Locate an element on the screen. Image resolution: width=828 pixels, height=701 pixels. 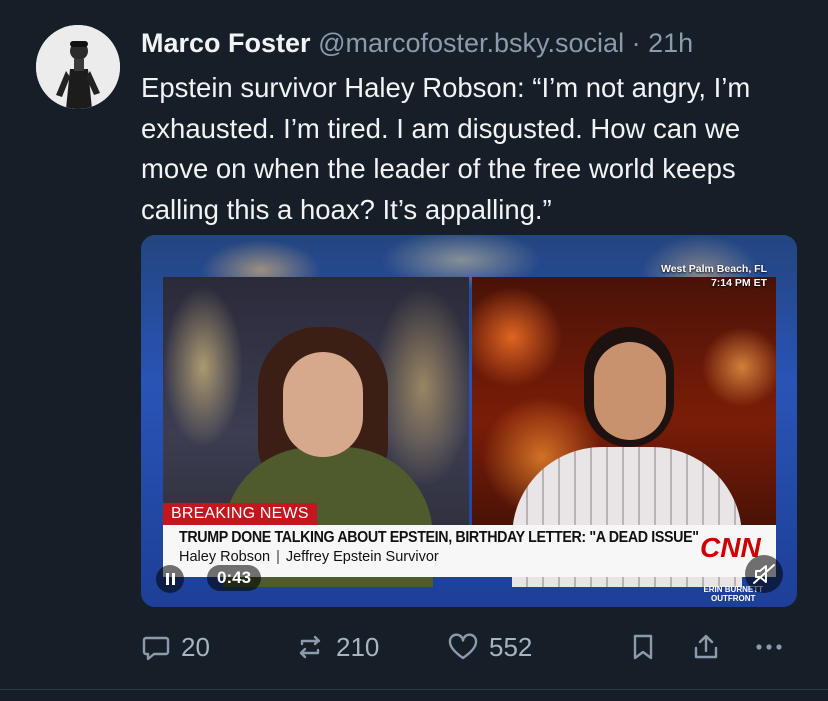
bookmark-button is located at coordinates (643, 647).